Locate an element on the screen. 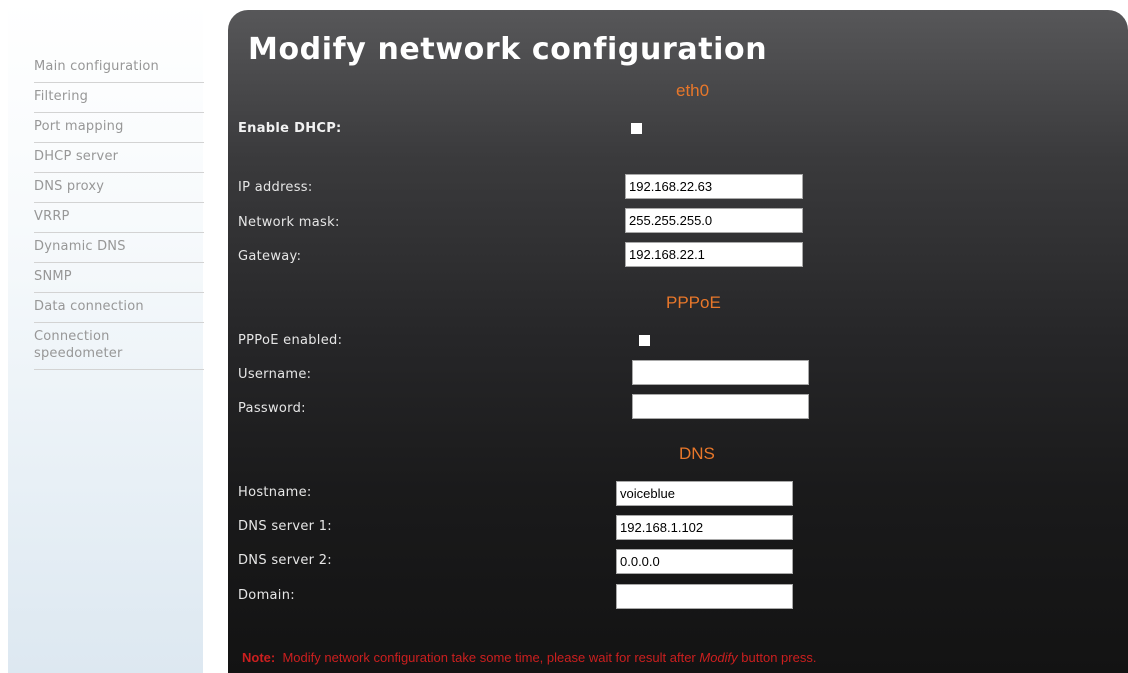  dns-server-2-input is located at coordinates (704, 561).